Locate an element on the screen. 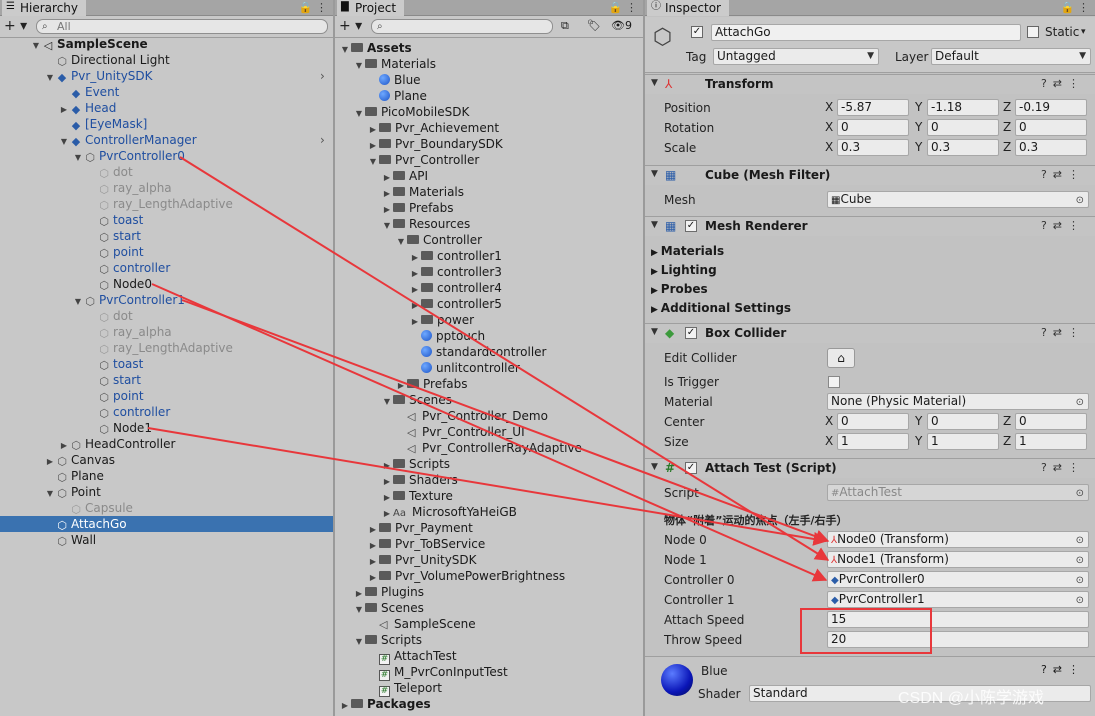  box-collider-enabled-checkbox: ✓ is located at coordinates (691, 333).